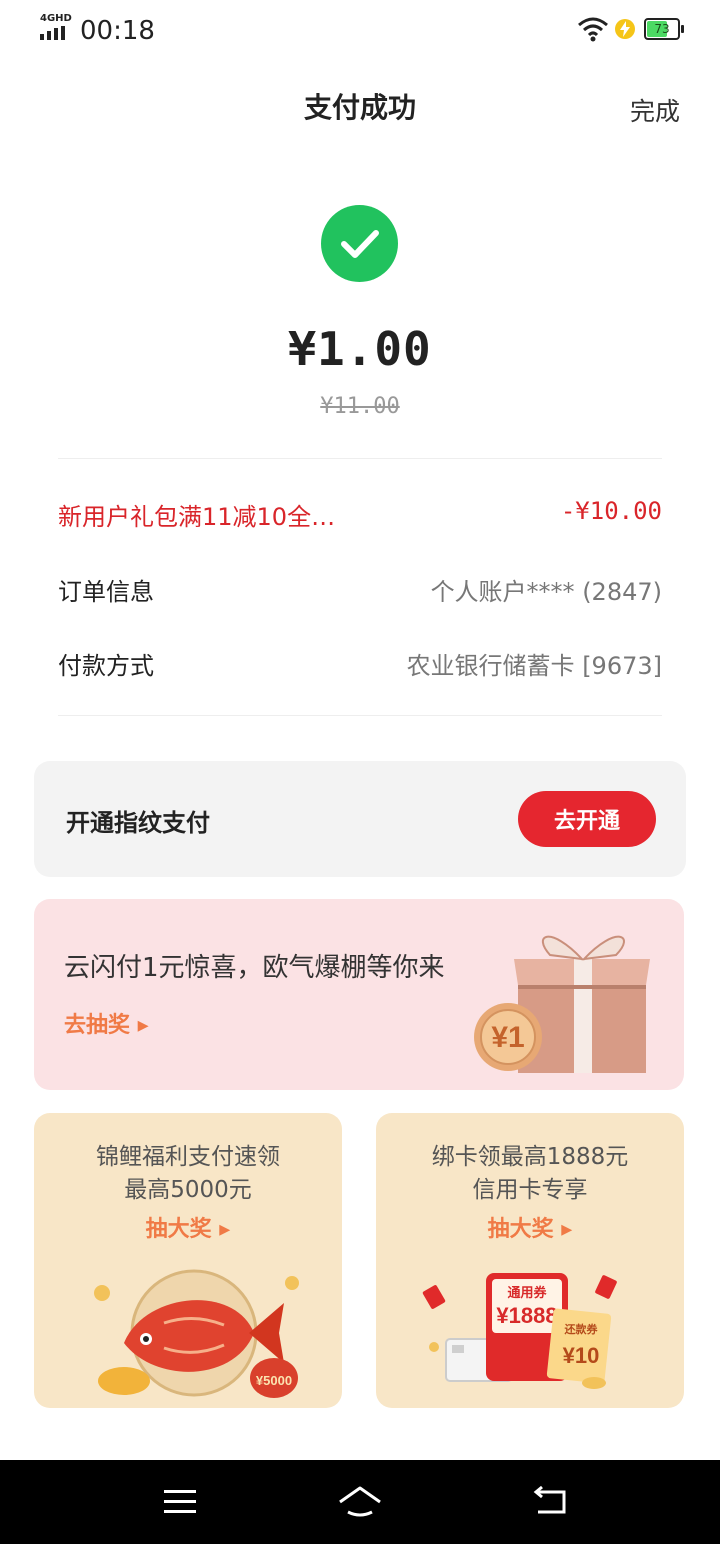 Image resolution: width=720 pixels, height=1544 pixels. I want to click on signal-indicator: 4GHD 00:18, so click(100, 29).